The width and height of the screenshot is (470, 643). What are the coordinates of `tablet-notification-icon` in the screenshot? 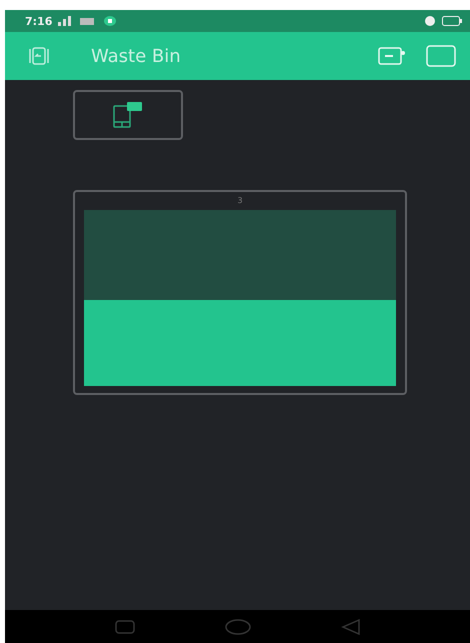 It's located at (128, 115).